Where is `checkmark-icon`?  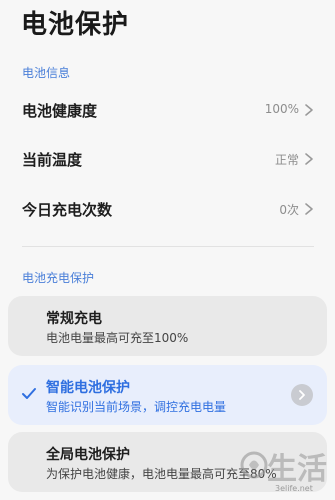 checkmark-icon is located at coordinates (29, 393).